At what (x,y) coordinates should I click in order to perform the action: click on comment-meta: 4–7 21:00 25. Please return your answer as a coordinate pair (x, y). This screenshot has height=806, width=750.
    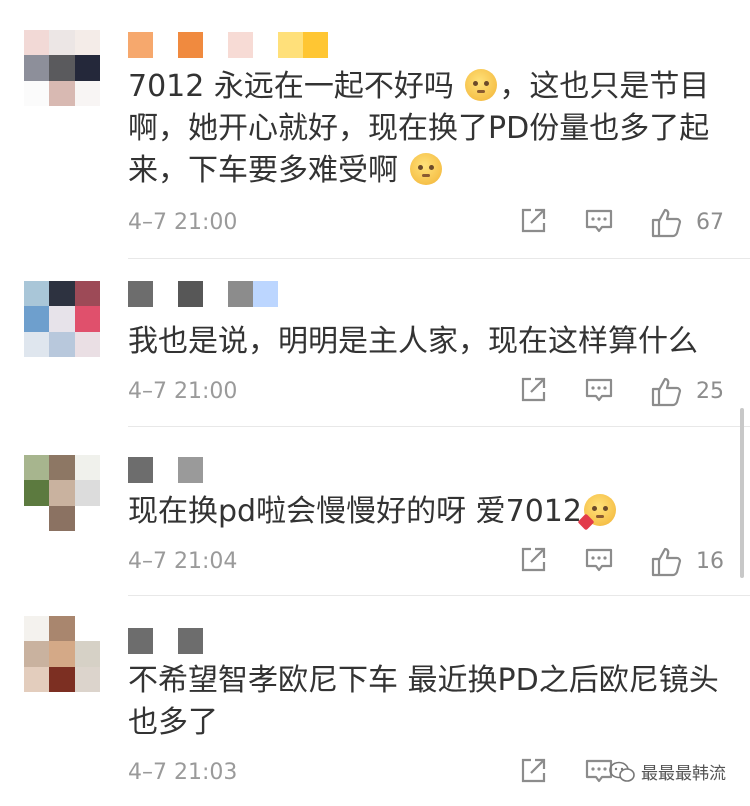
    Looking at the image, I should click on (428, 392).